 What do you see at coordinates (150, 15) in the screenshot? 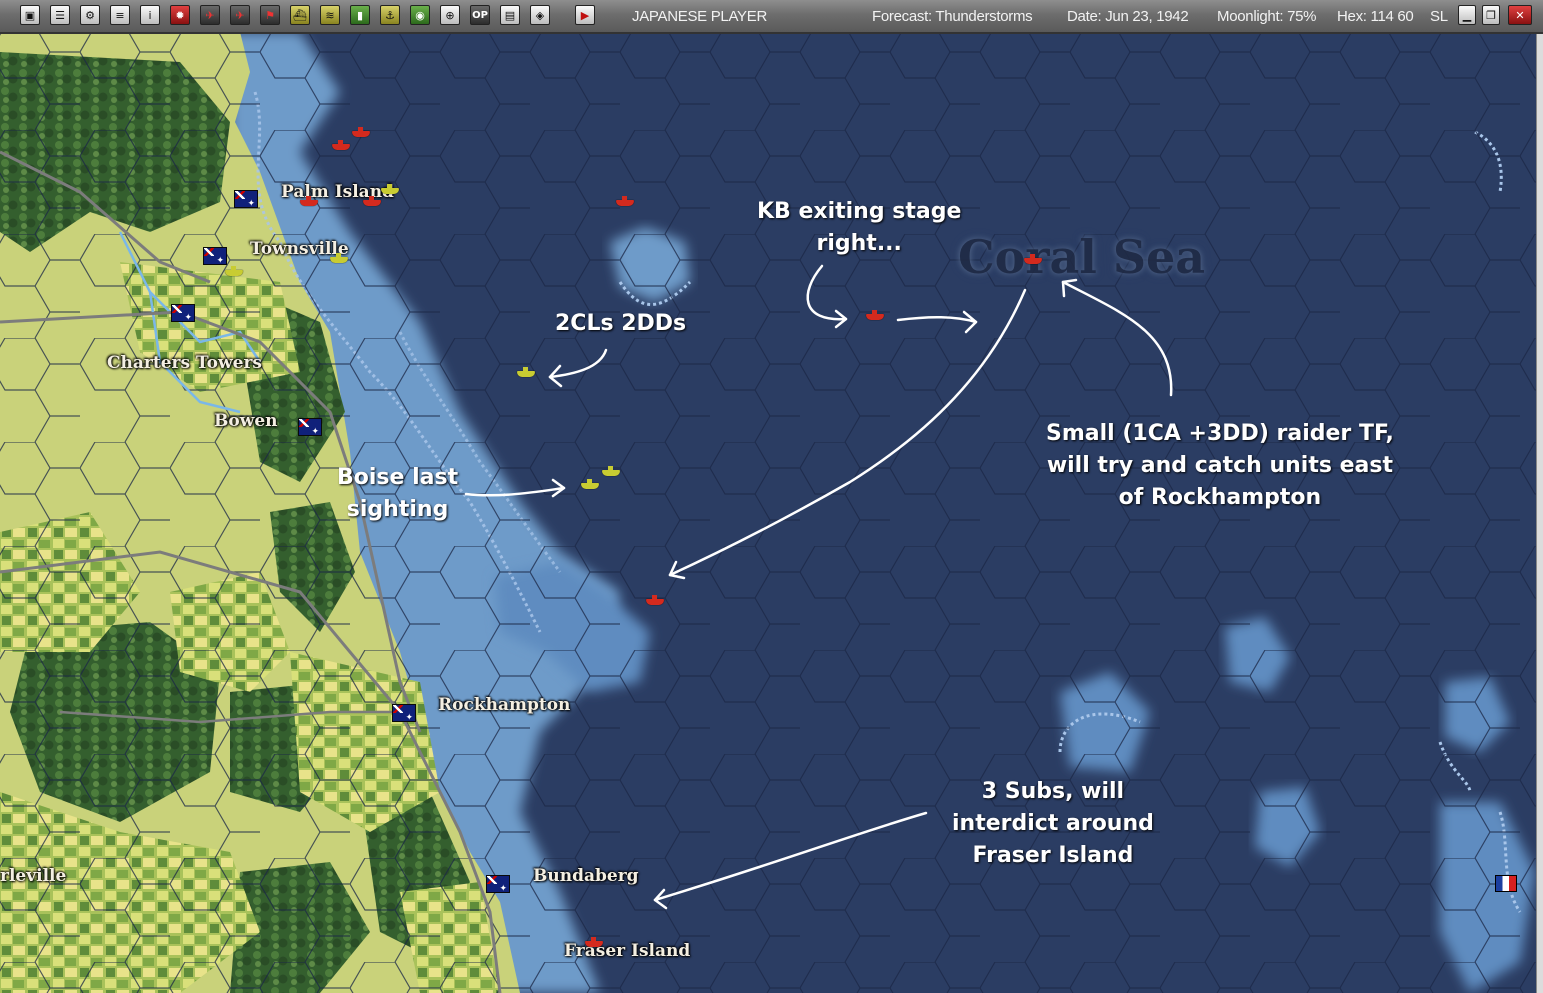
I see `info-icon: i` at bounding box center [150, 15].